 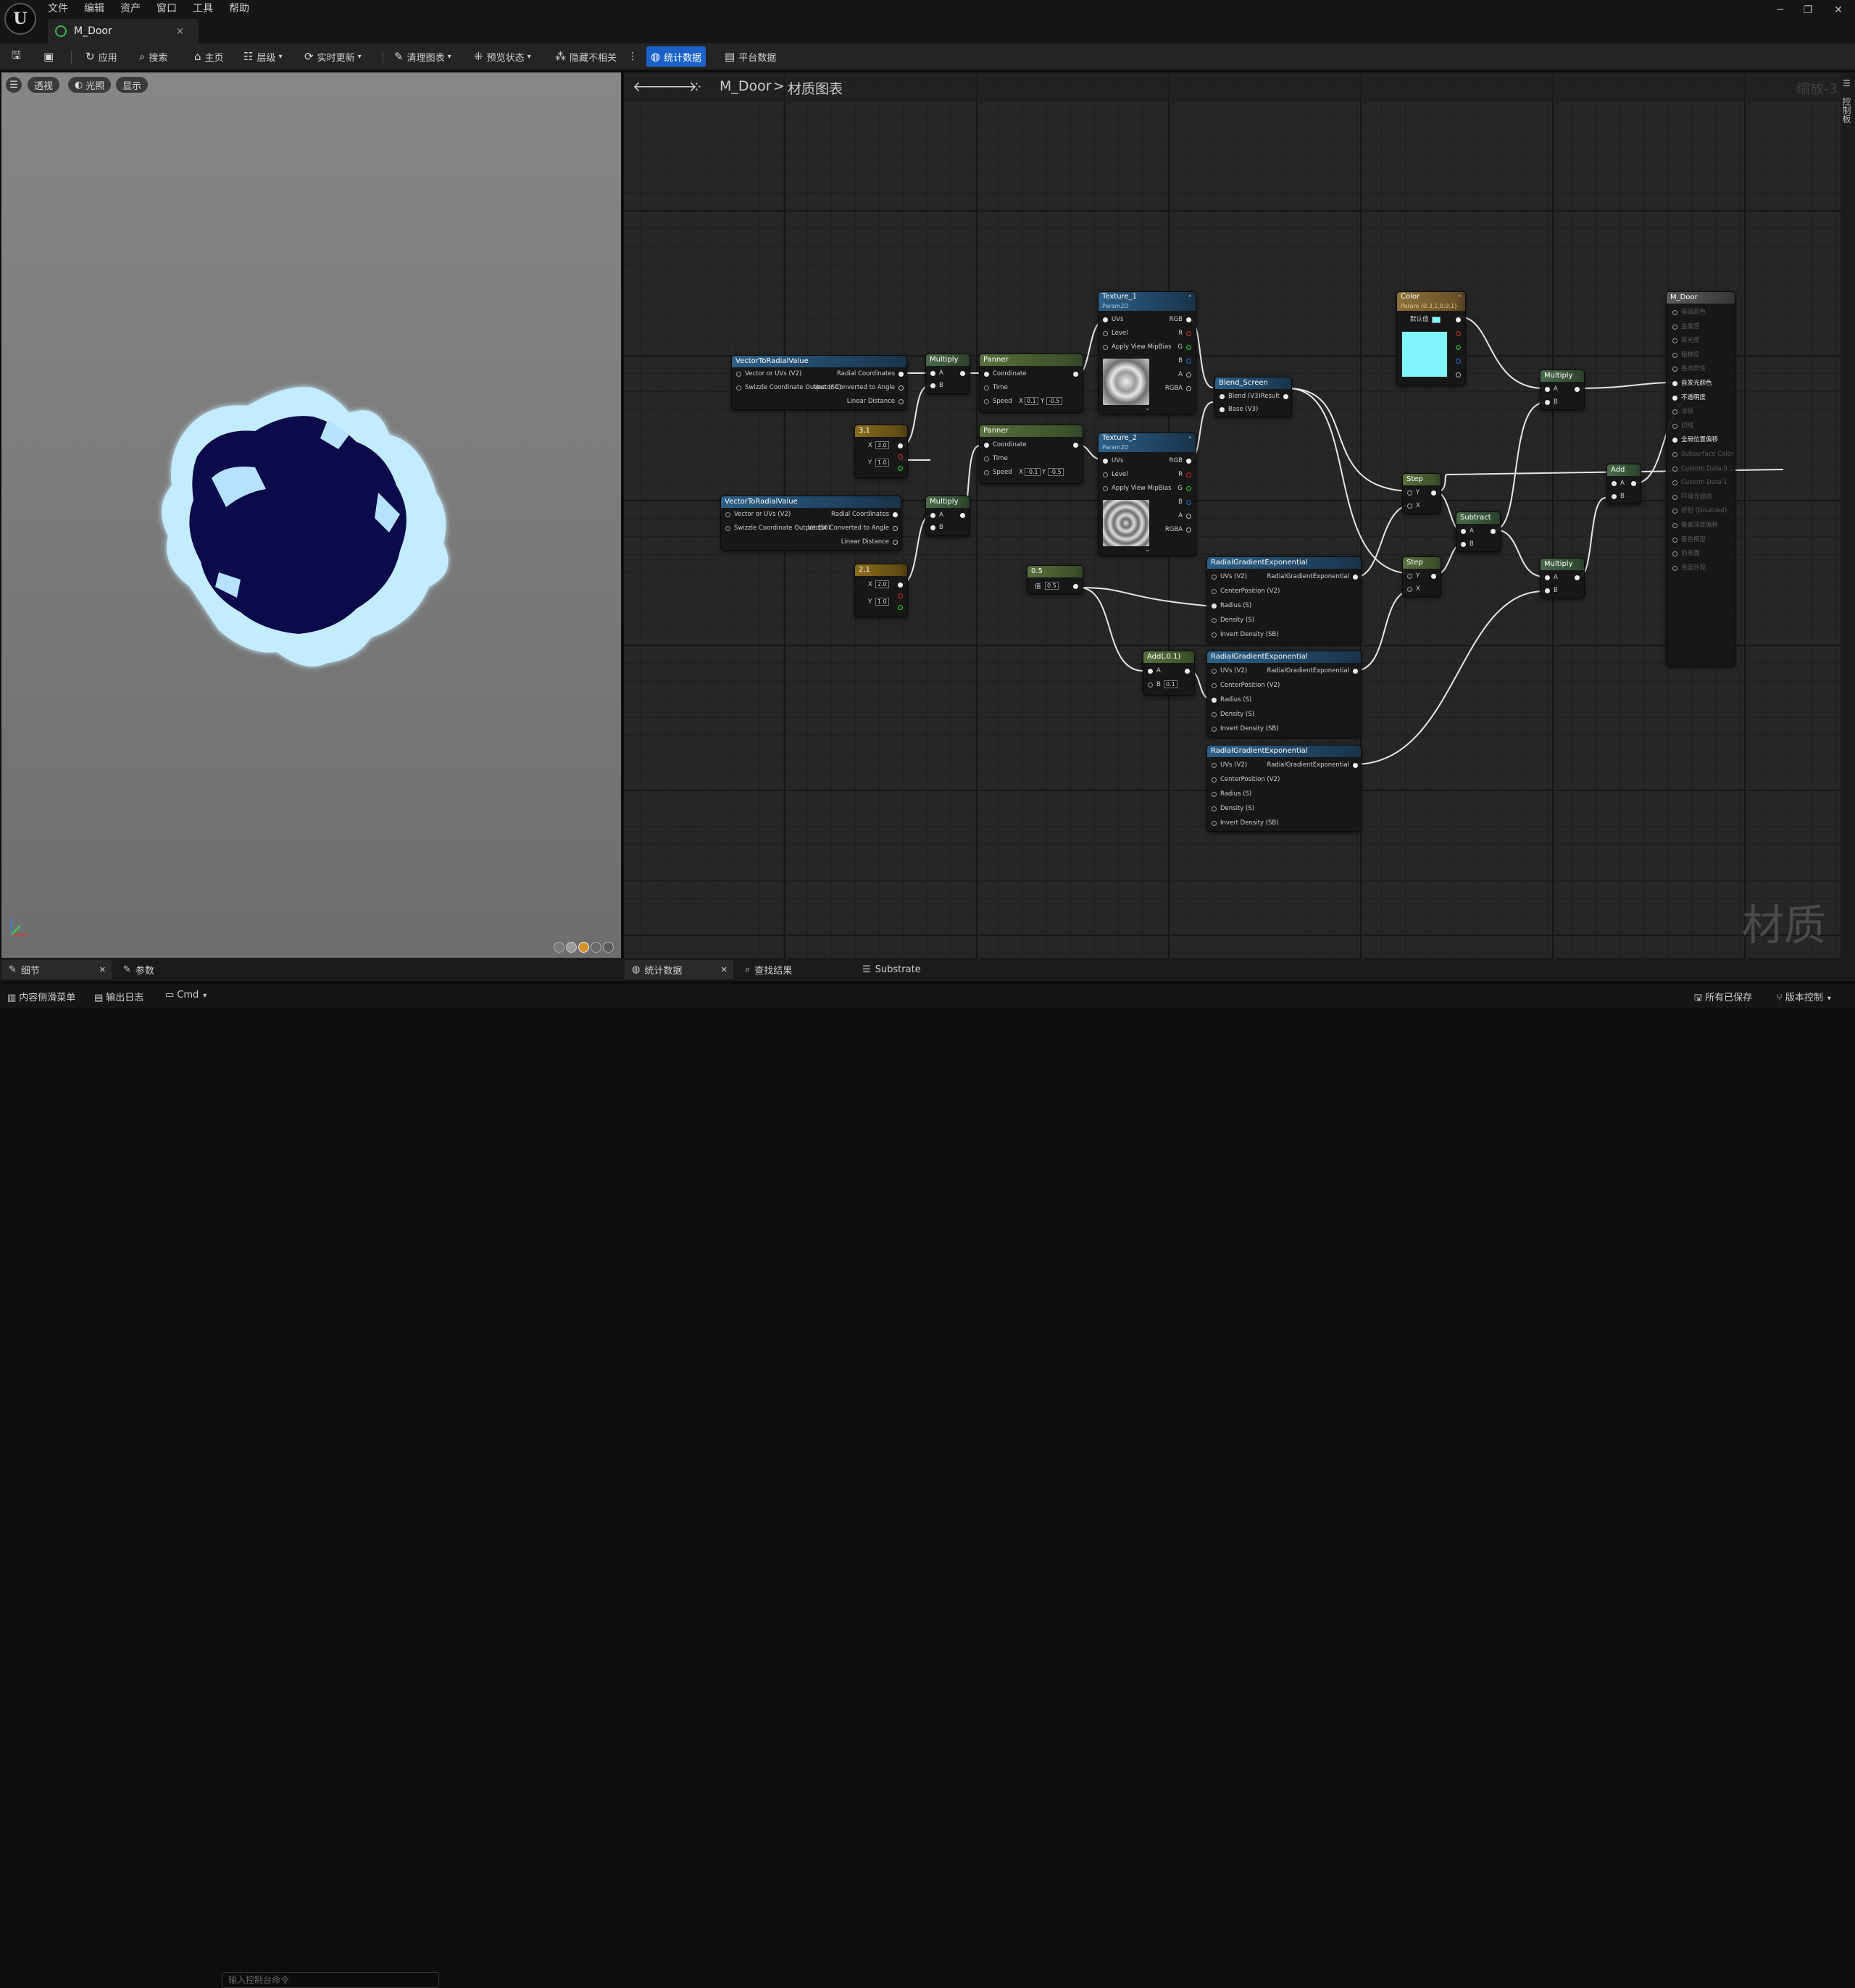 I want to click on preview-viewport: ☰ 透视 ◐ 光照 显示, so click(x=311, y=515).